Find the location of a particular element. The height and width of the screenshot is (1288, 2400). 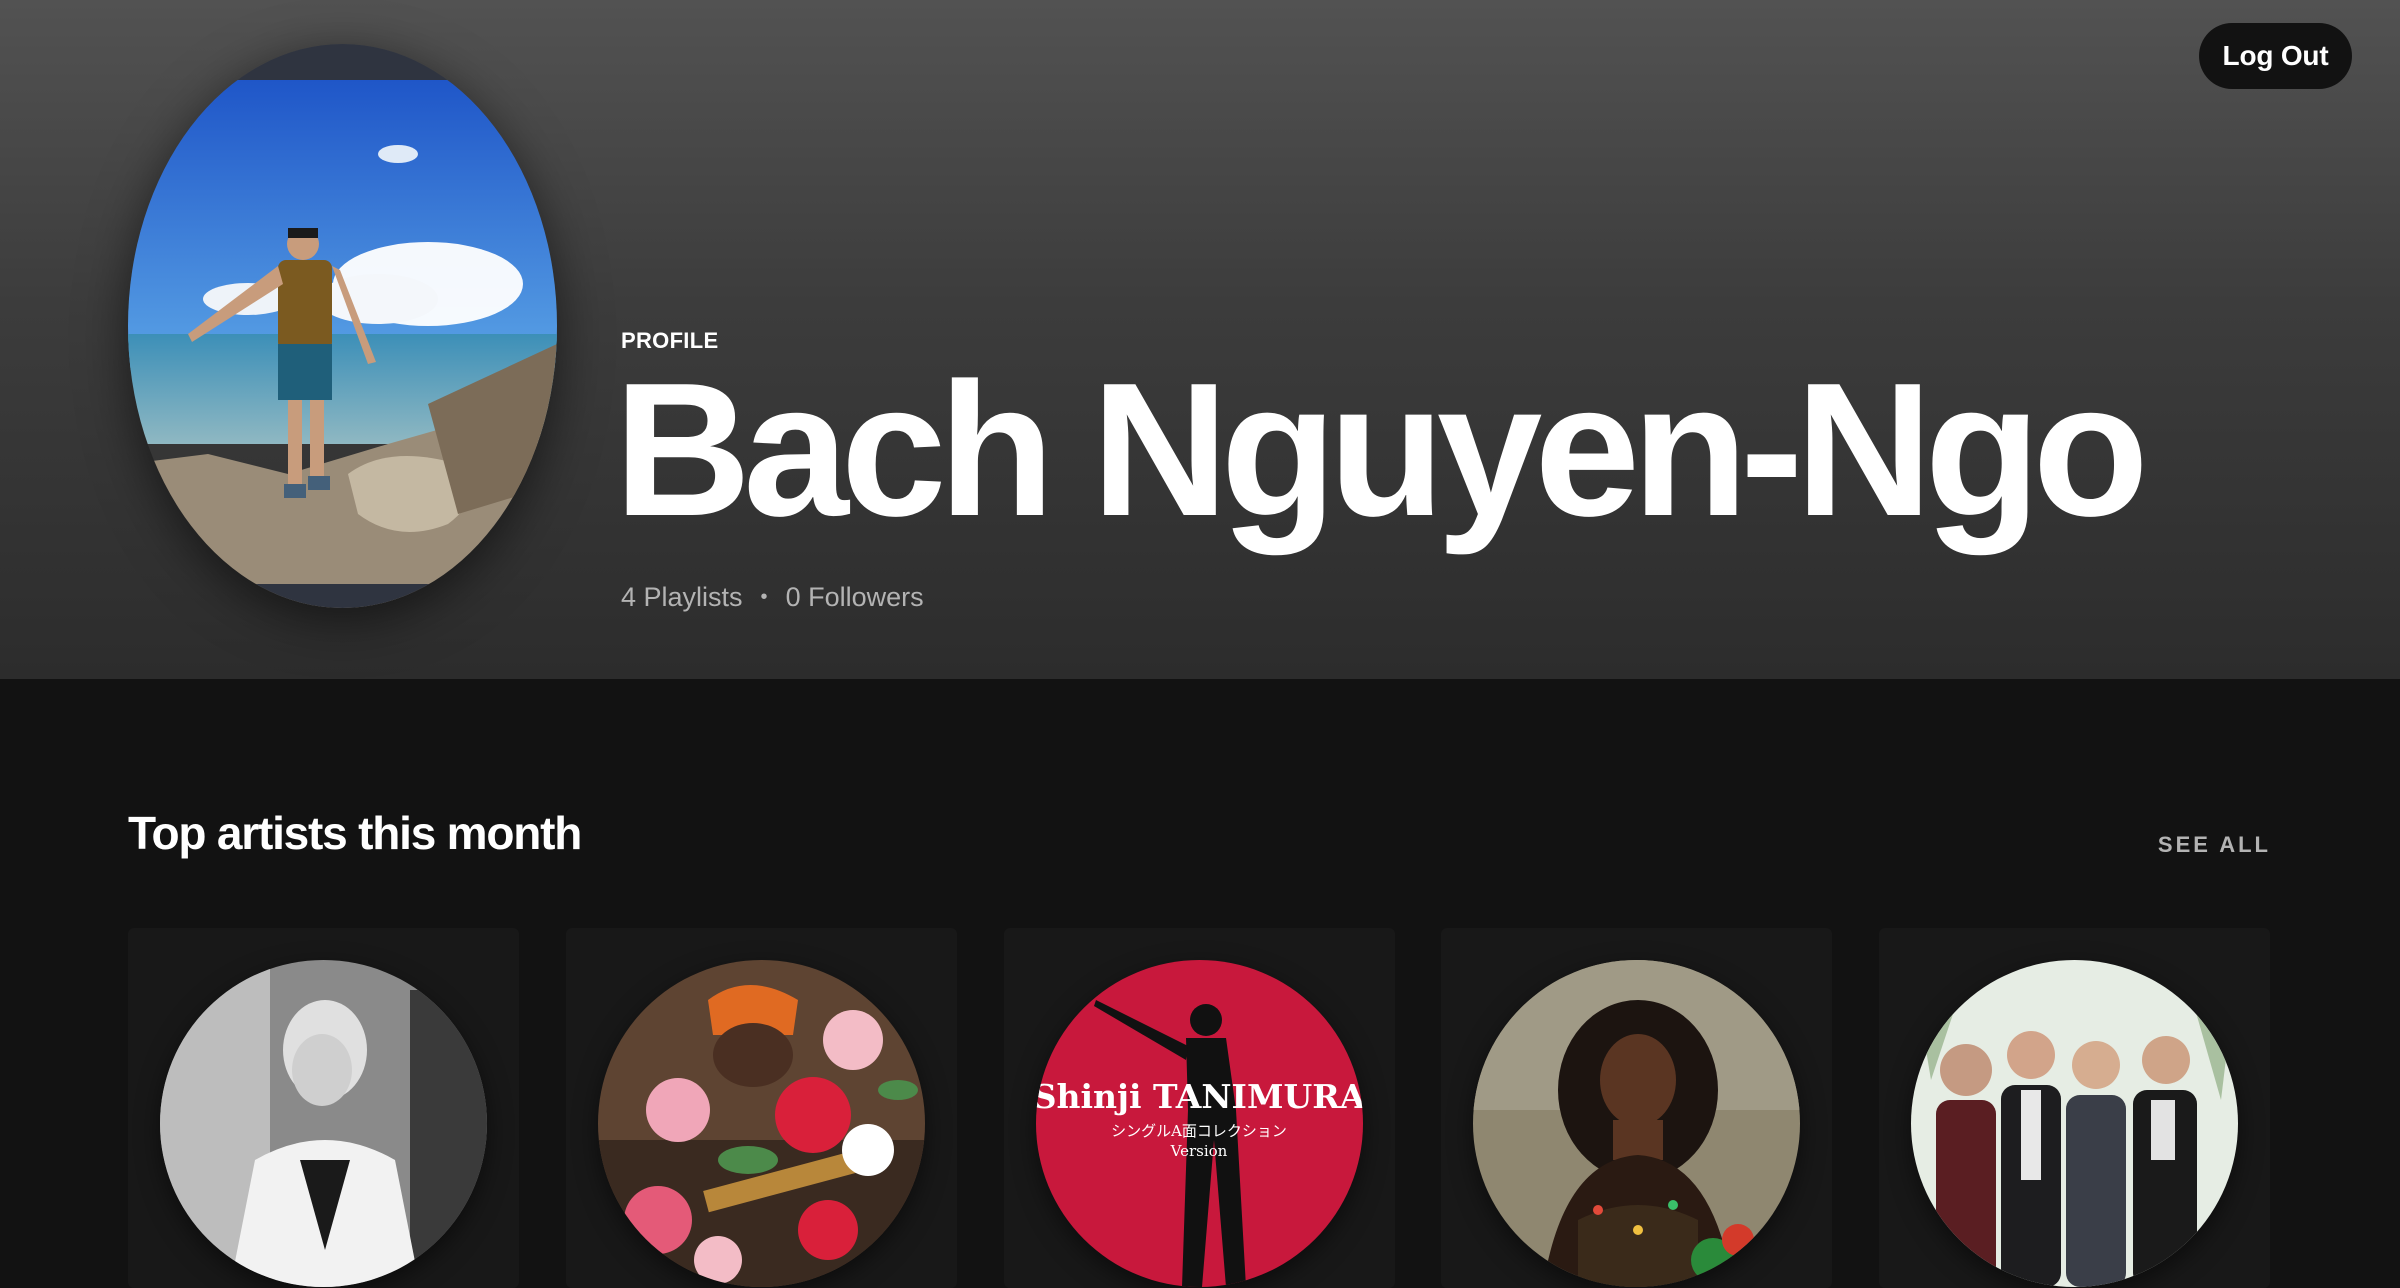

artist-band-photo-icon is located at coordinates (2074, 1123).